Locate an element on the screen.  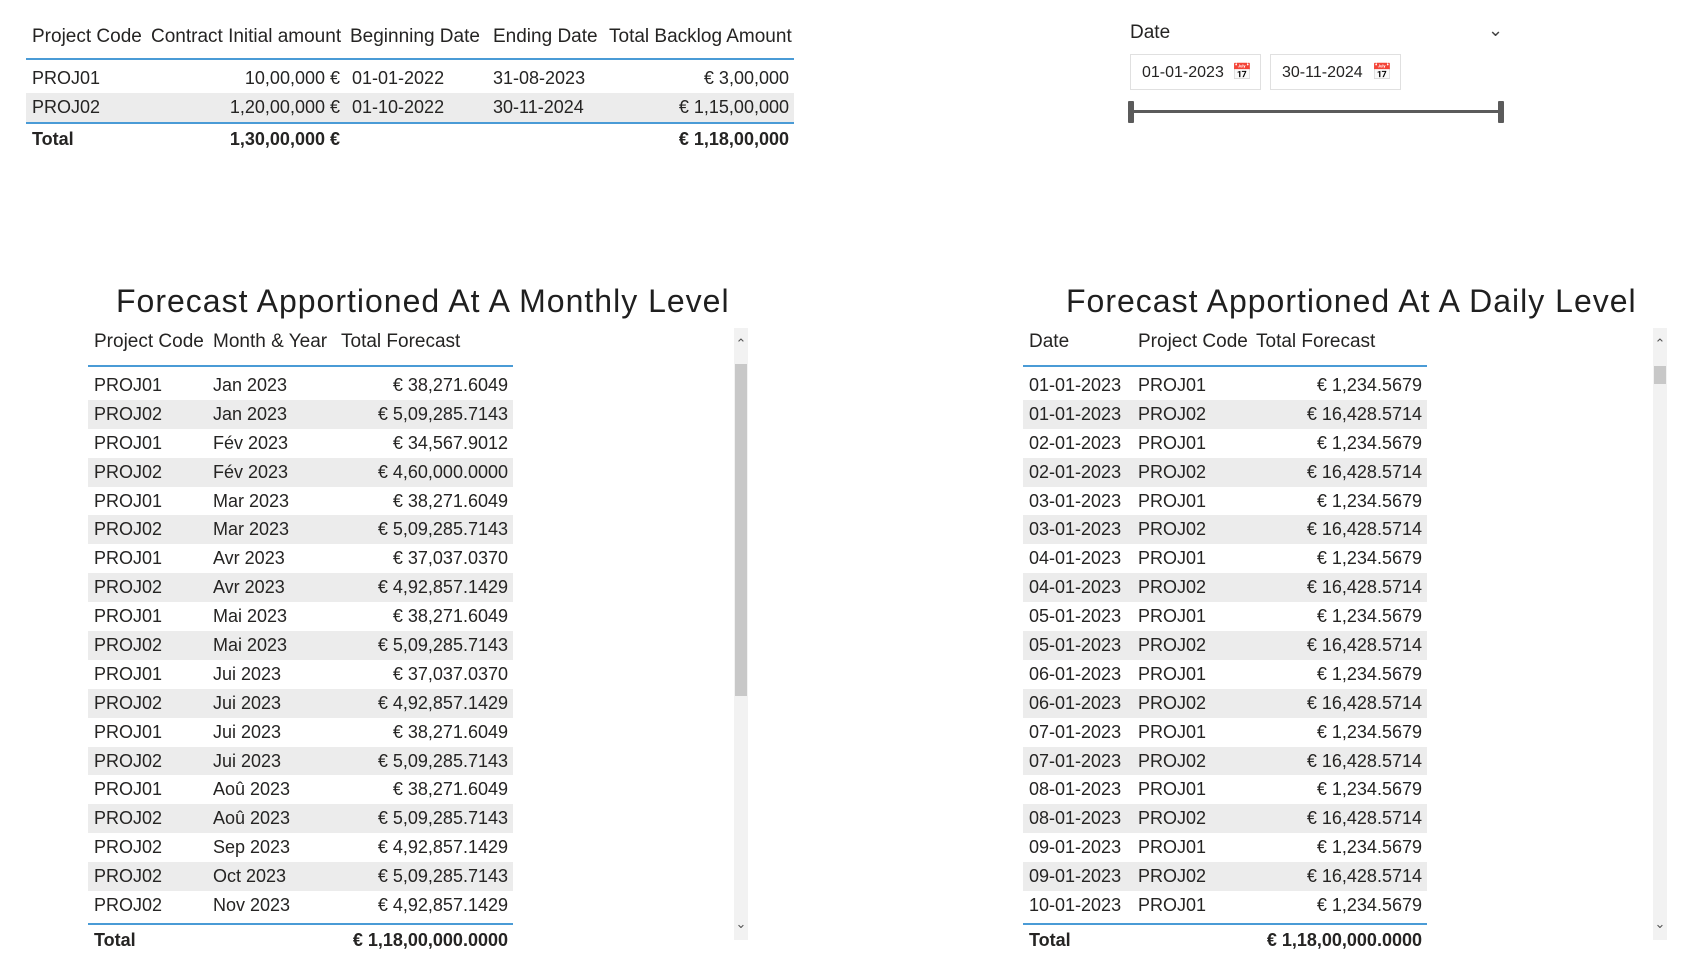
table-row: PROJ02 Jui 2023 € 5,09,285.7143 is located at coordinates (300, 761).